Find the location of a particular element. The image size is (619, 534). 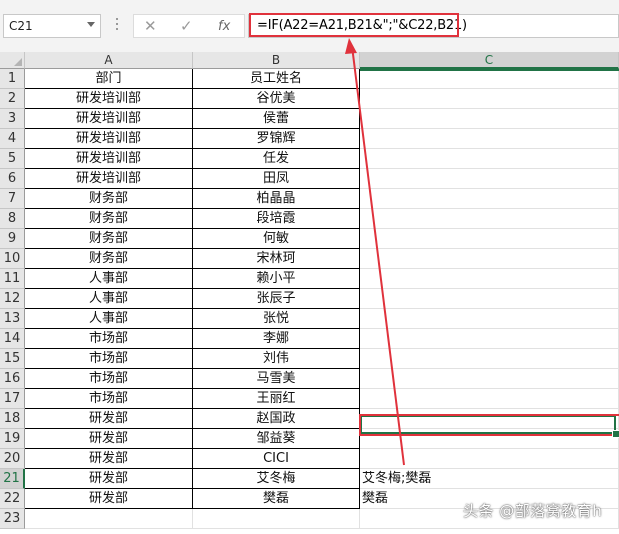

annotation-arrow is located at coordinates (375, 252).